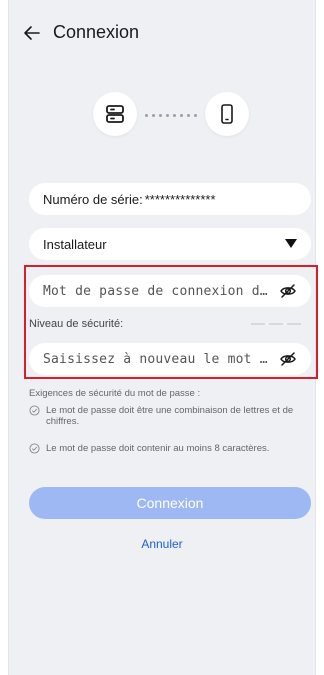  I want to click on login-button: Connexion, so click(170, 503).